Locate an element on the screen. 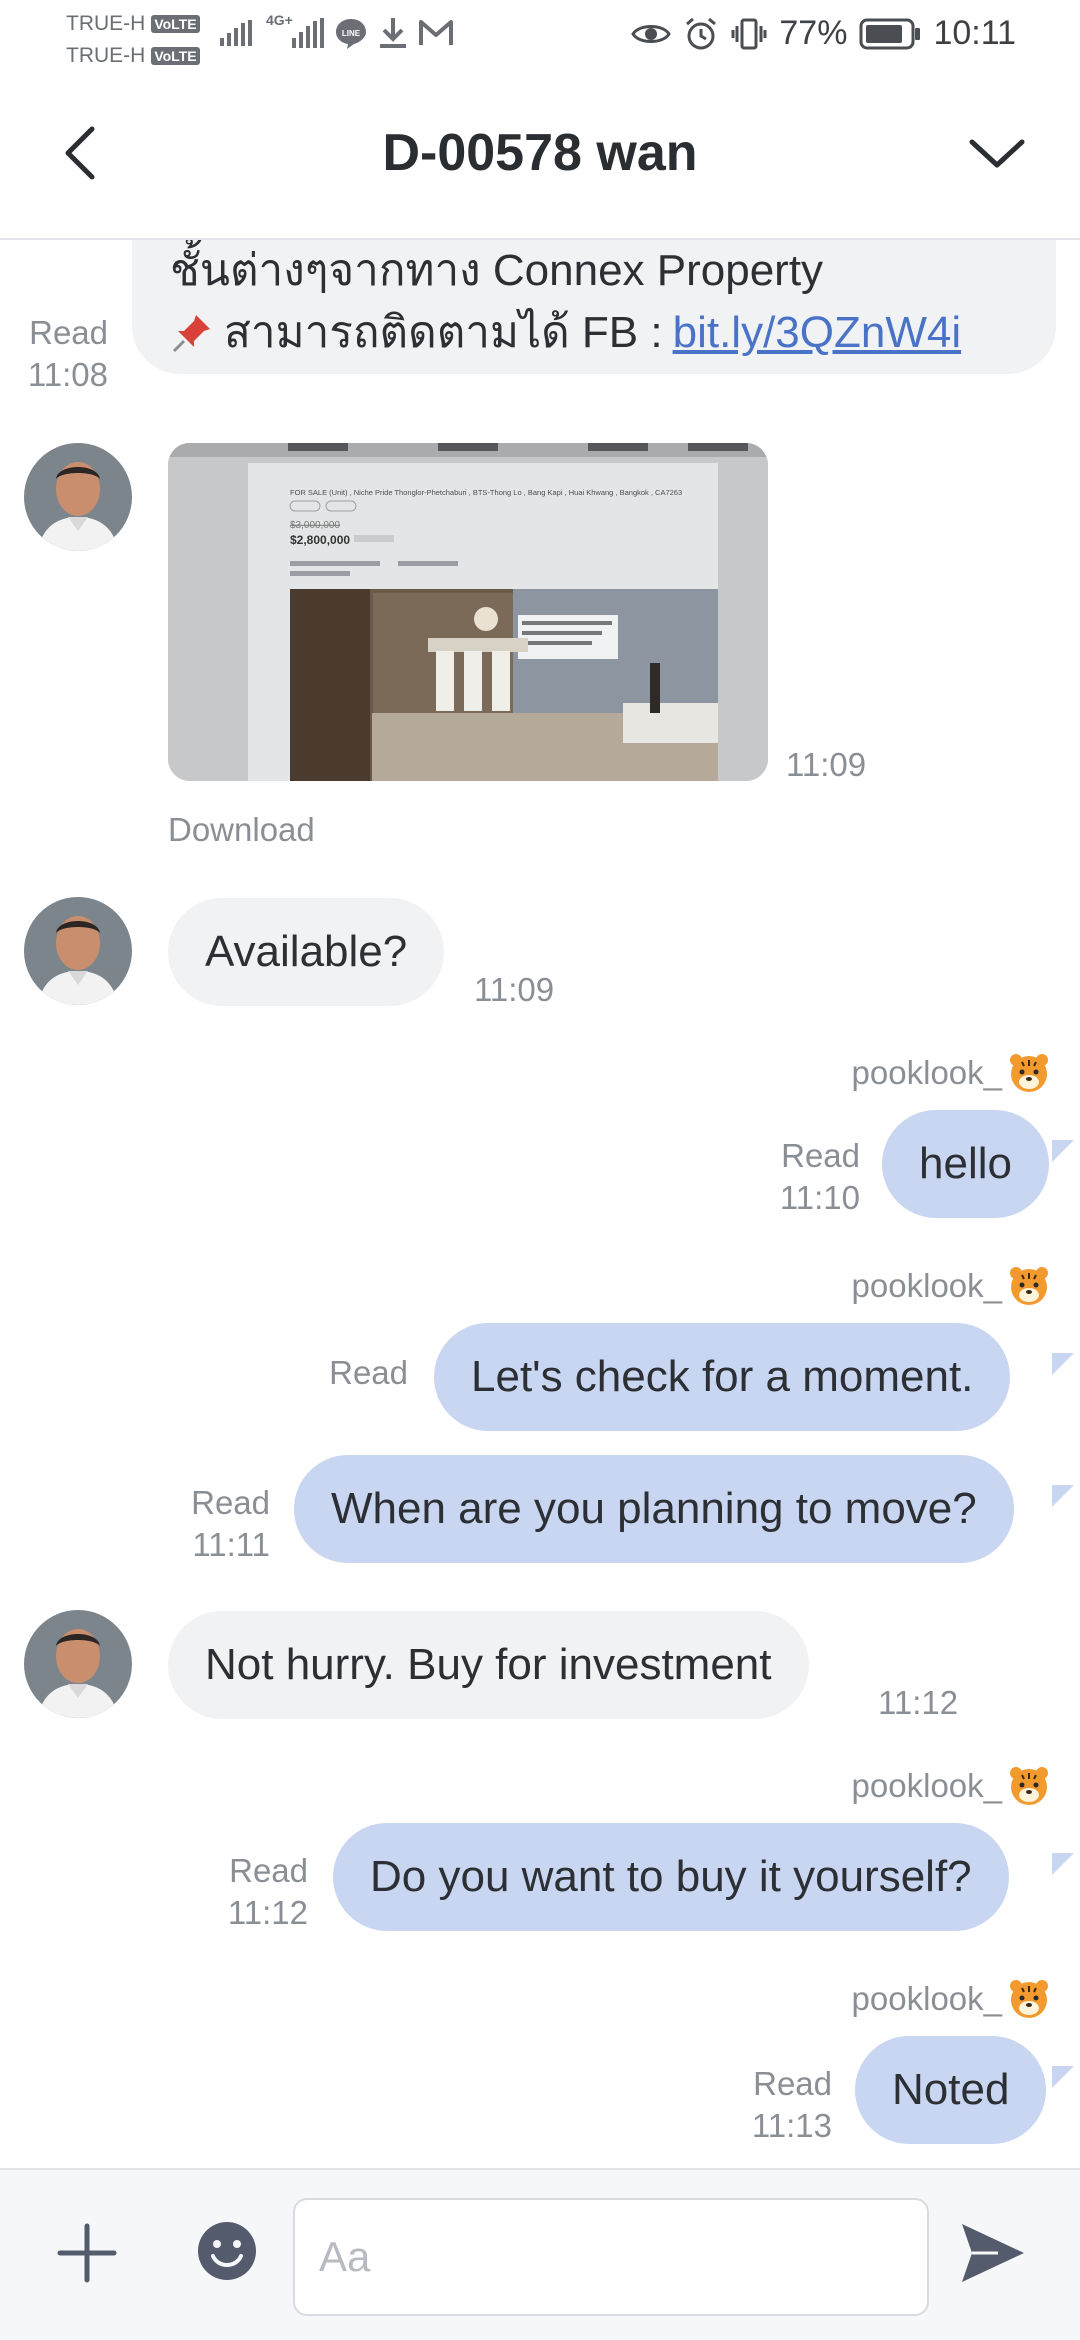 Image resolution: width=1080 pixels, height=2340 pixels. status-icons-right: 77% 10:11 is located at coordinates (823, 33).